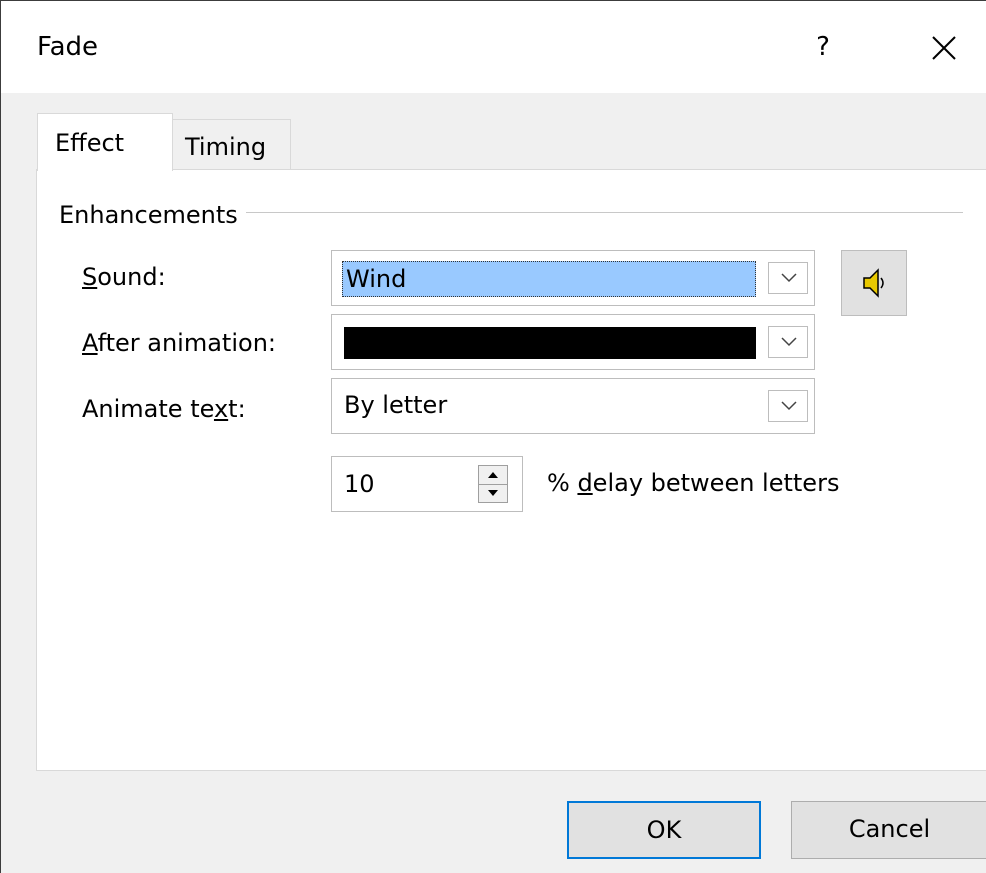 This screenshot has height=873, width=986. What do you see at coordinates (664, 830) in the screenshot?
I see `ok-button: OK` at bounding box center [664, 830].